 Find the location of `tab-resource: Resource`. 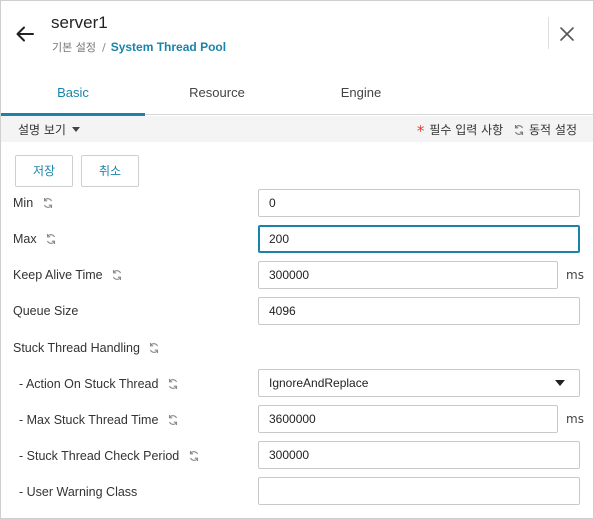

tab-resource: Resource is located at coordinates (217, 96).